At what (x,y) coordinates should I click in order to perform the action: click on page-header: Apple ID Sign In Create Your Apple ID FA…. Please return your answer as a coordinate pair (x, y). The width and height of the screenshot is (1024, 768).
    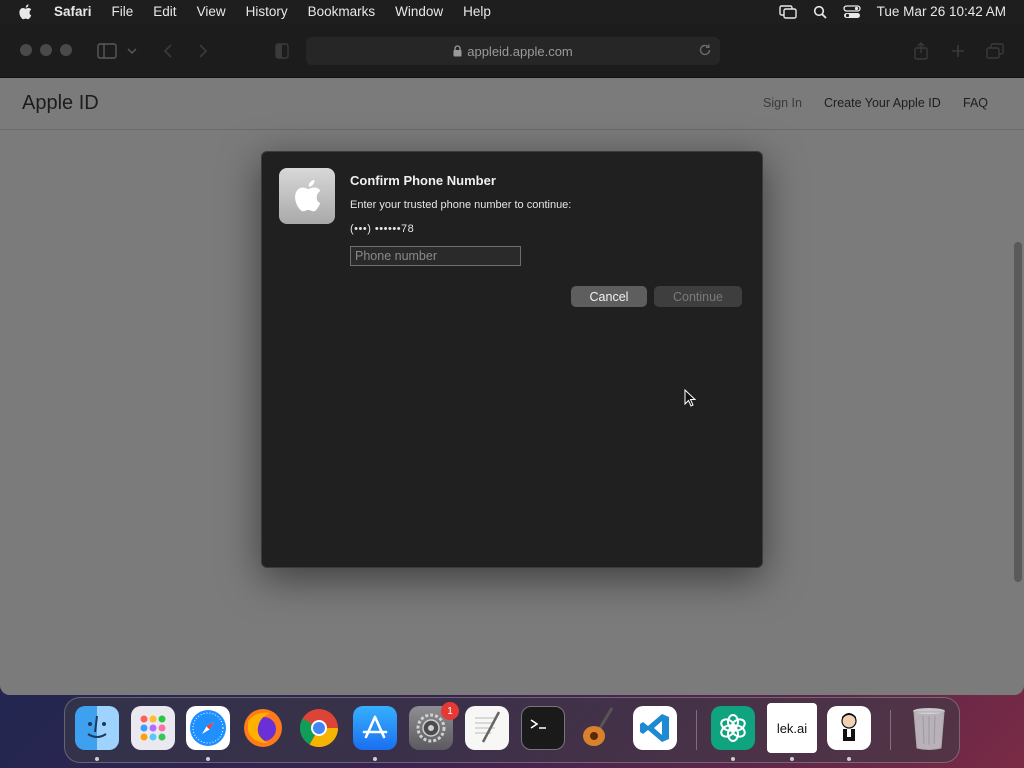
    Looking at the image, I should click on (512, 104).